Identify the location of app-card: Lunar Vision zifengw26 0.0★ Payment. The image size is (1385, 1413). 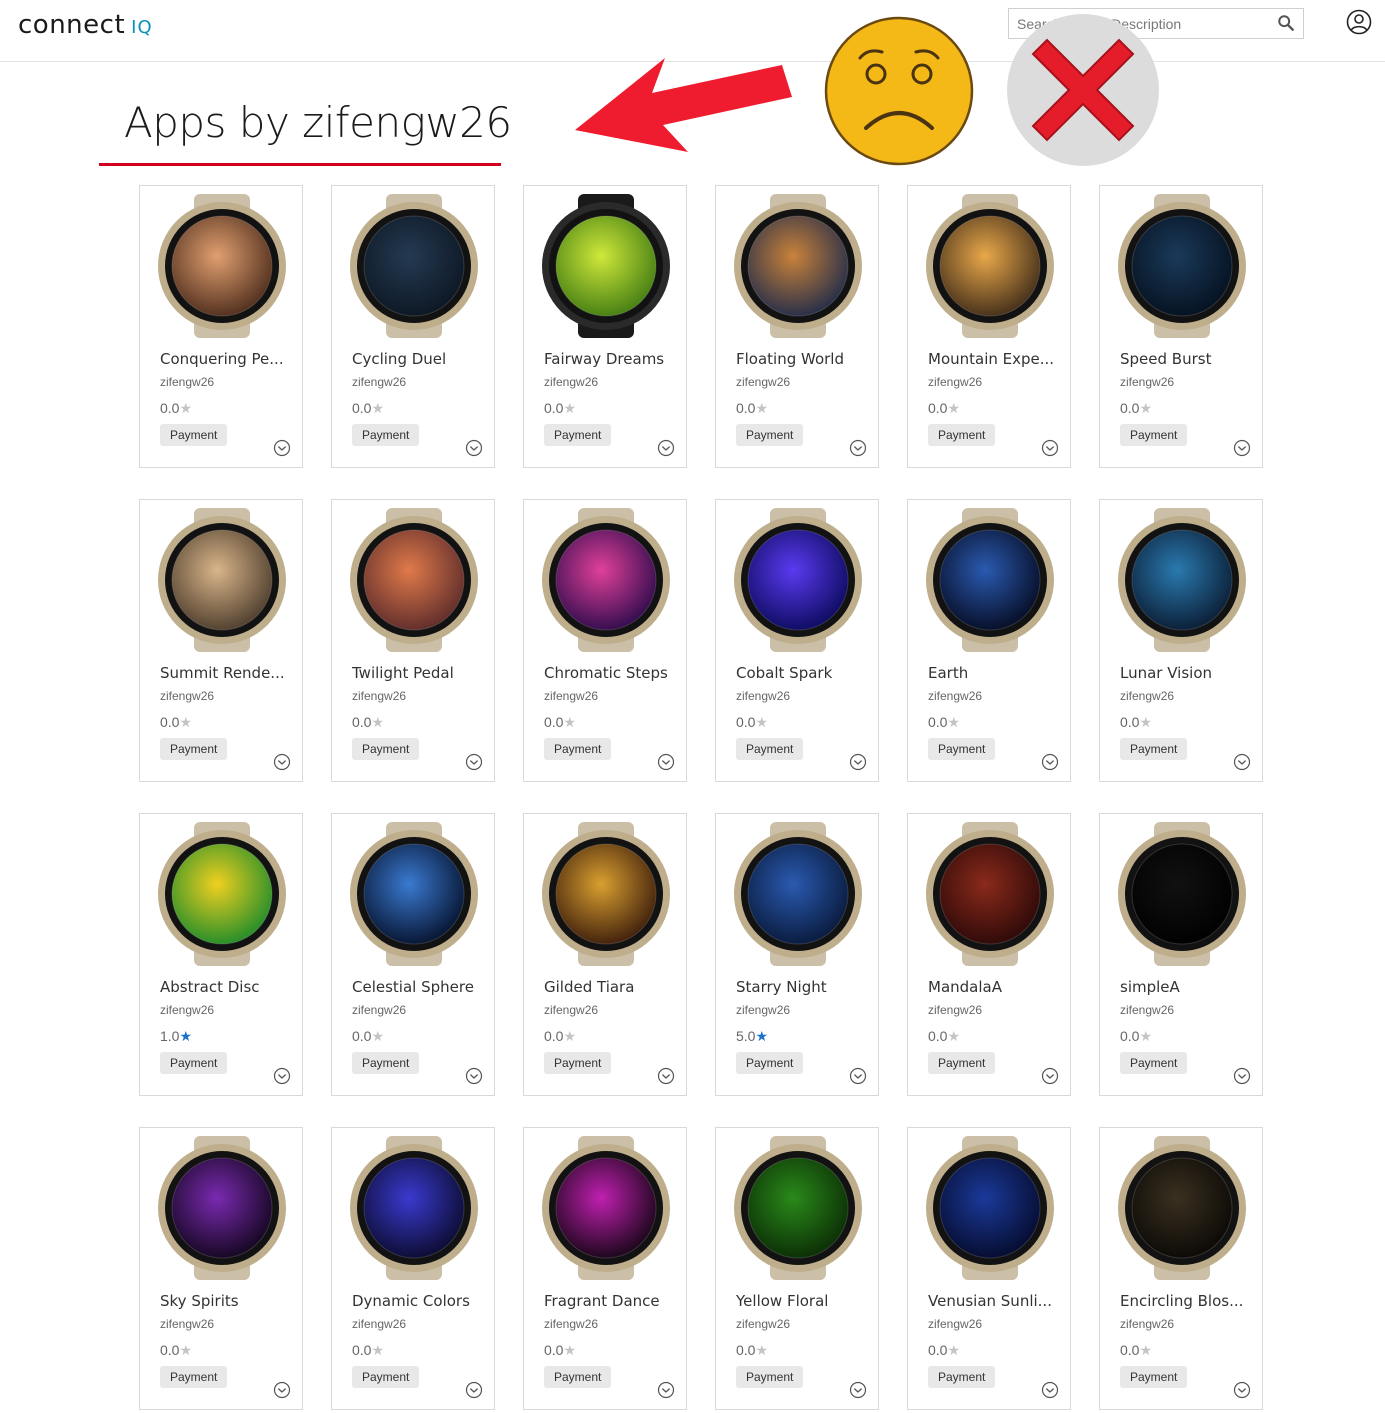
(1181, 640).